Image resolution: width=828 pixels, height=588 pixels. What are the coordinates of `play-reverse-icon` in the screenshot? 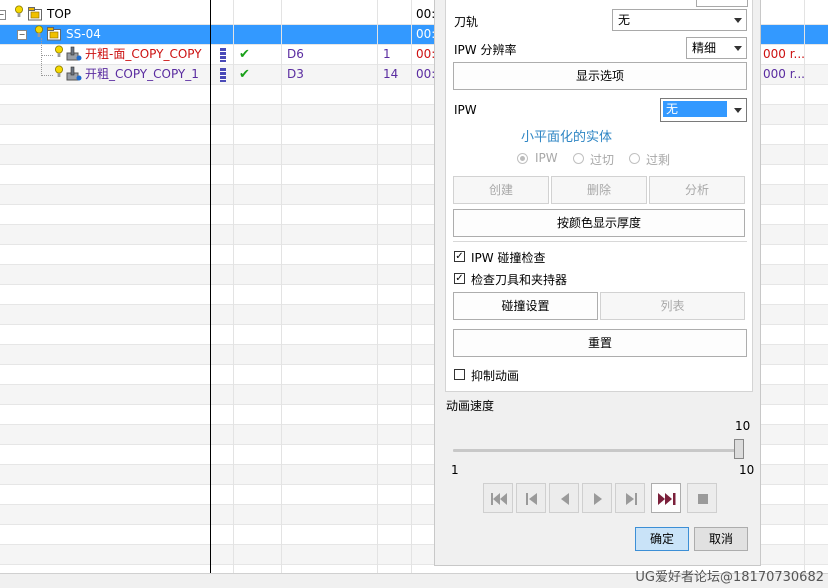 It's located at (565, 499).